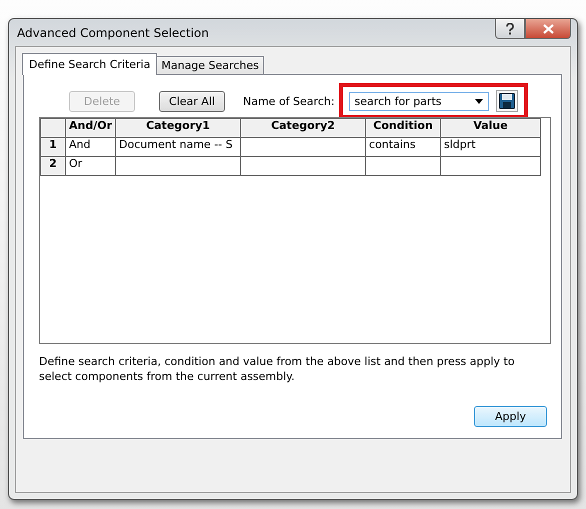 Image resolution: width=586 pixels, height=509 pixels. I want to click on column-header: And/Or, so click(91, 128).